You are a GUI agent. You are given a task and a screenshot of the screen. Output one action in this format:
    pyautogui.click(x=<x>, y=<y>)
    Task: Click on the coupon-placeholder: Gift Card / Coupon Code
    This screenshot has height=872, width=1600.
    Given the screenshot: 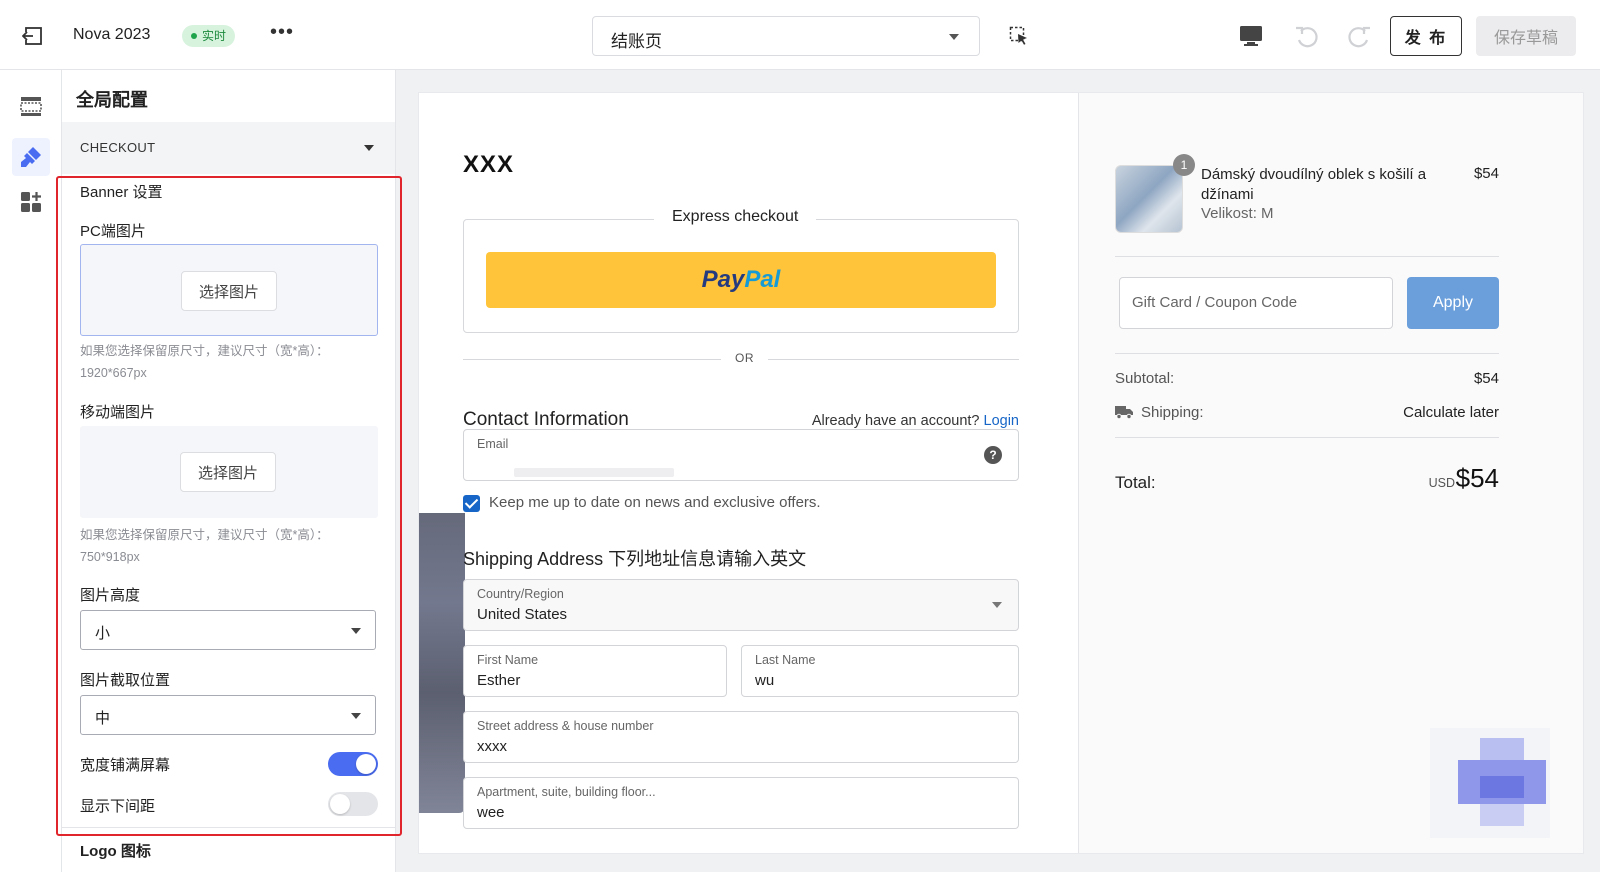 What is the action you would take?
    pyautogui.click(x=1215, y=302)
    